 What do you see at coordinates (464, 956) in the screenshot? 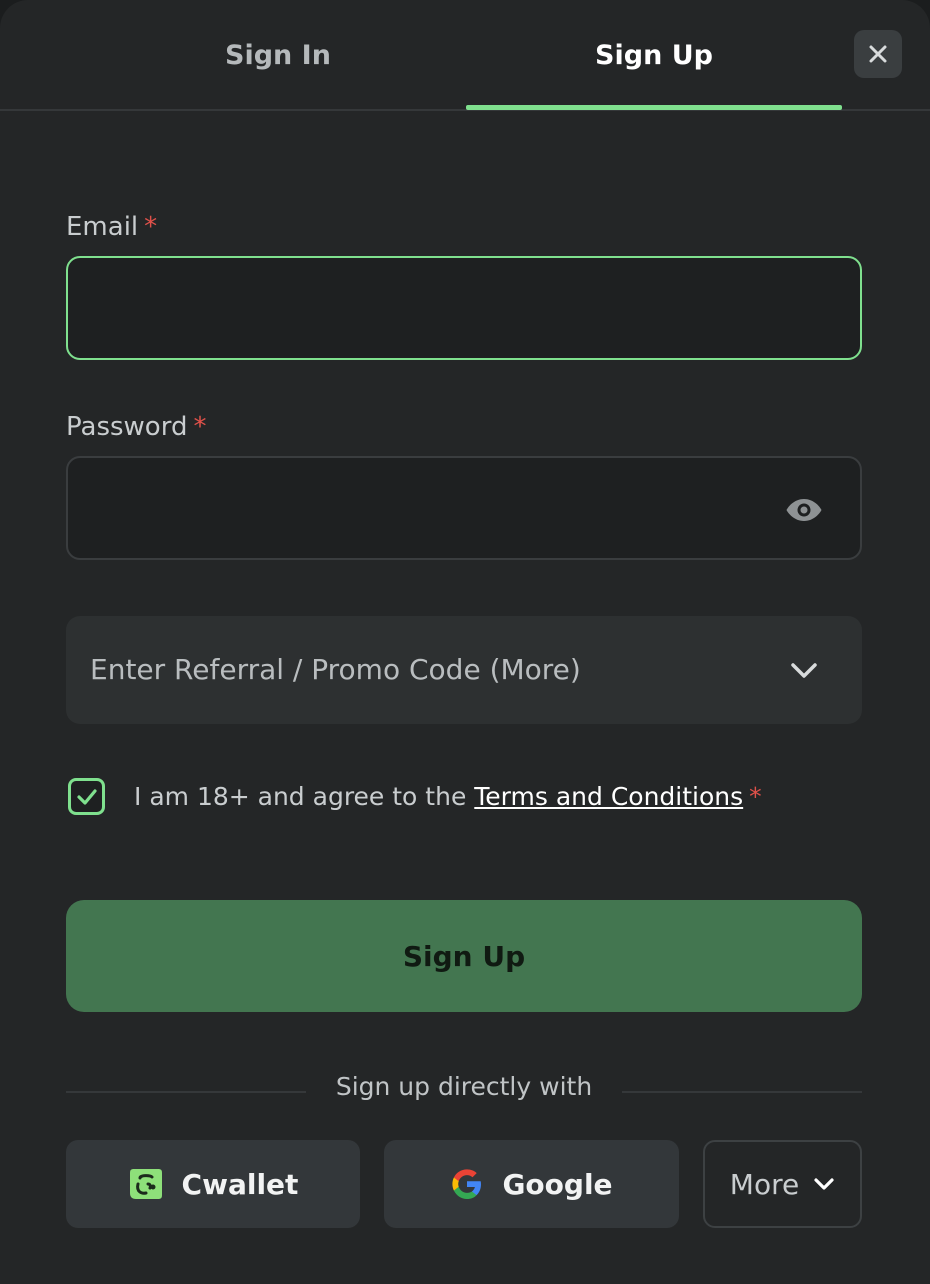
I see `sign-up-button: Sign Up` at bounding box center [464, 956].